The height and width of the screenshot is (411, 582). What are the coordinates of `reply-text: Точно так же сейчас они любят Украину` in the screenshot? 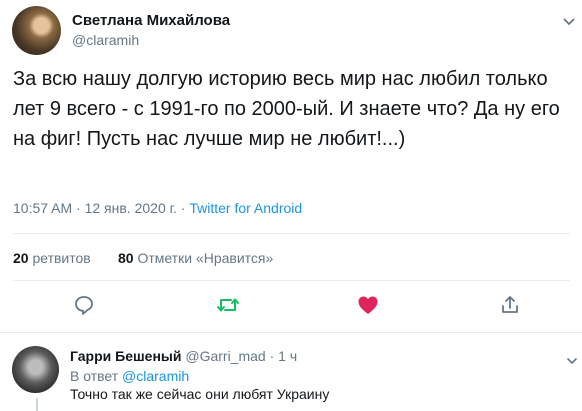 It's located at (200, 394).